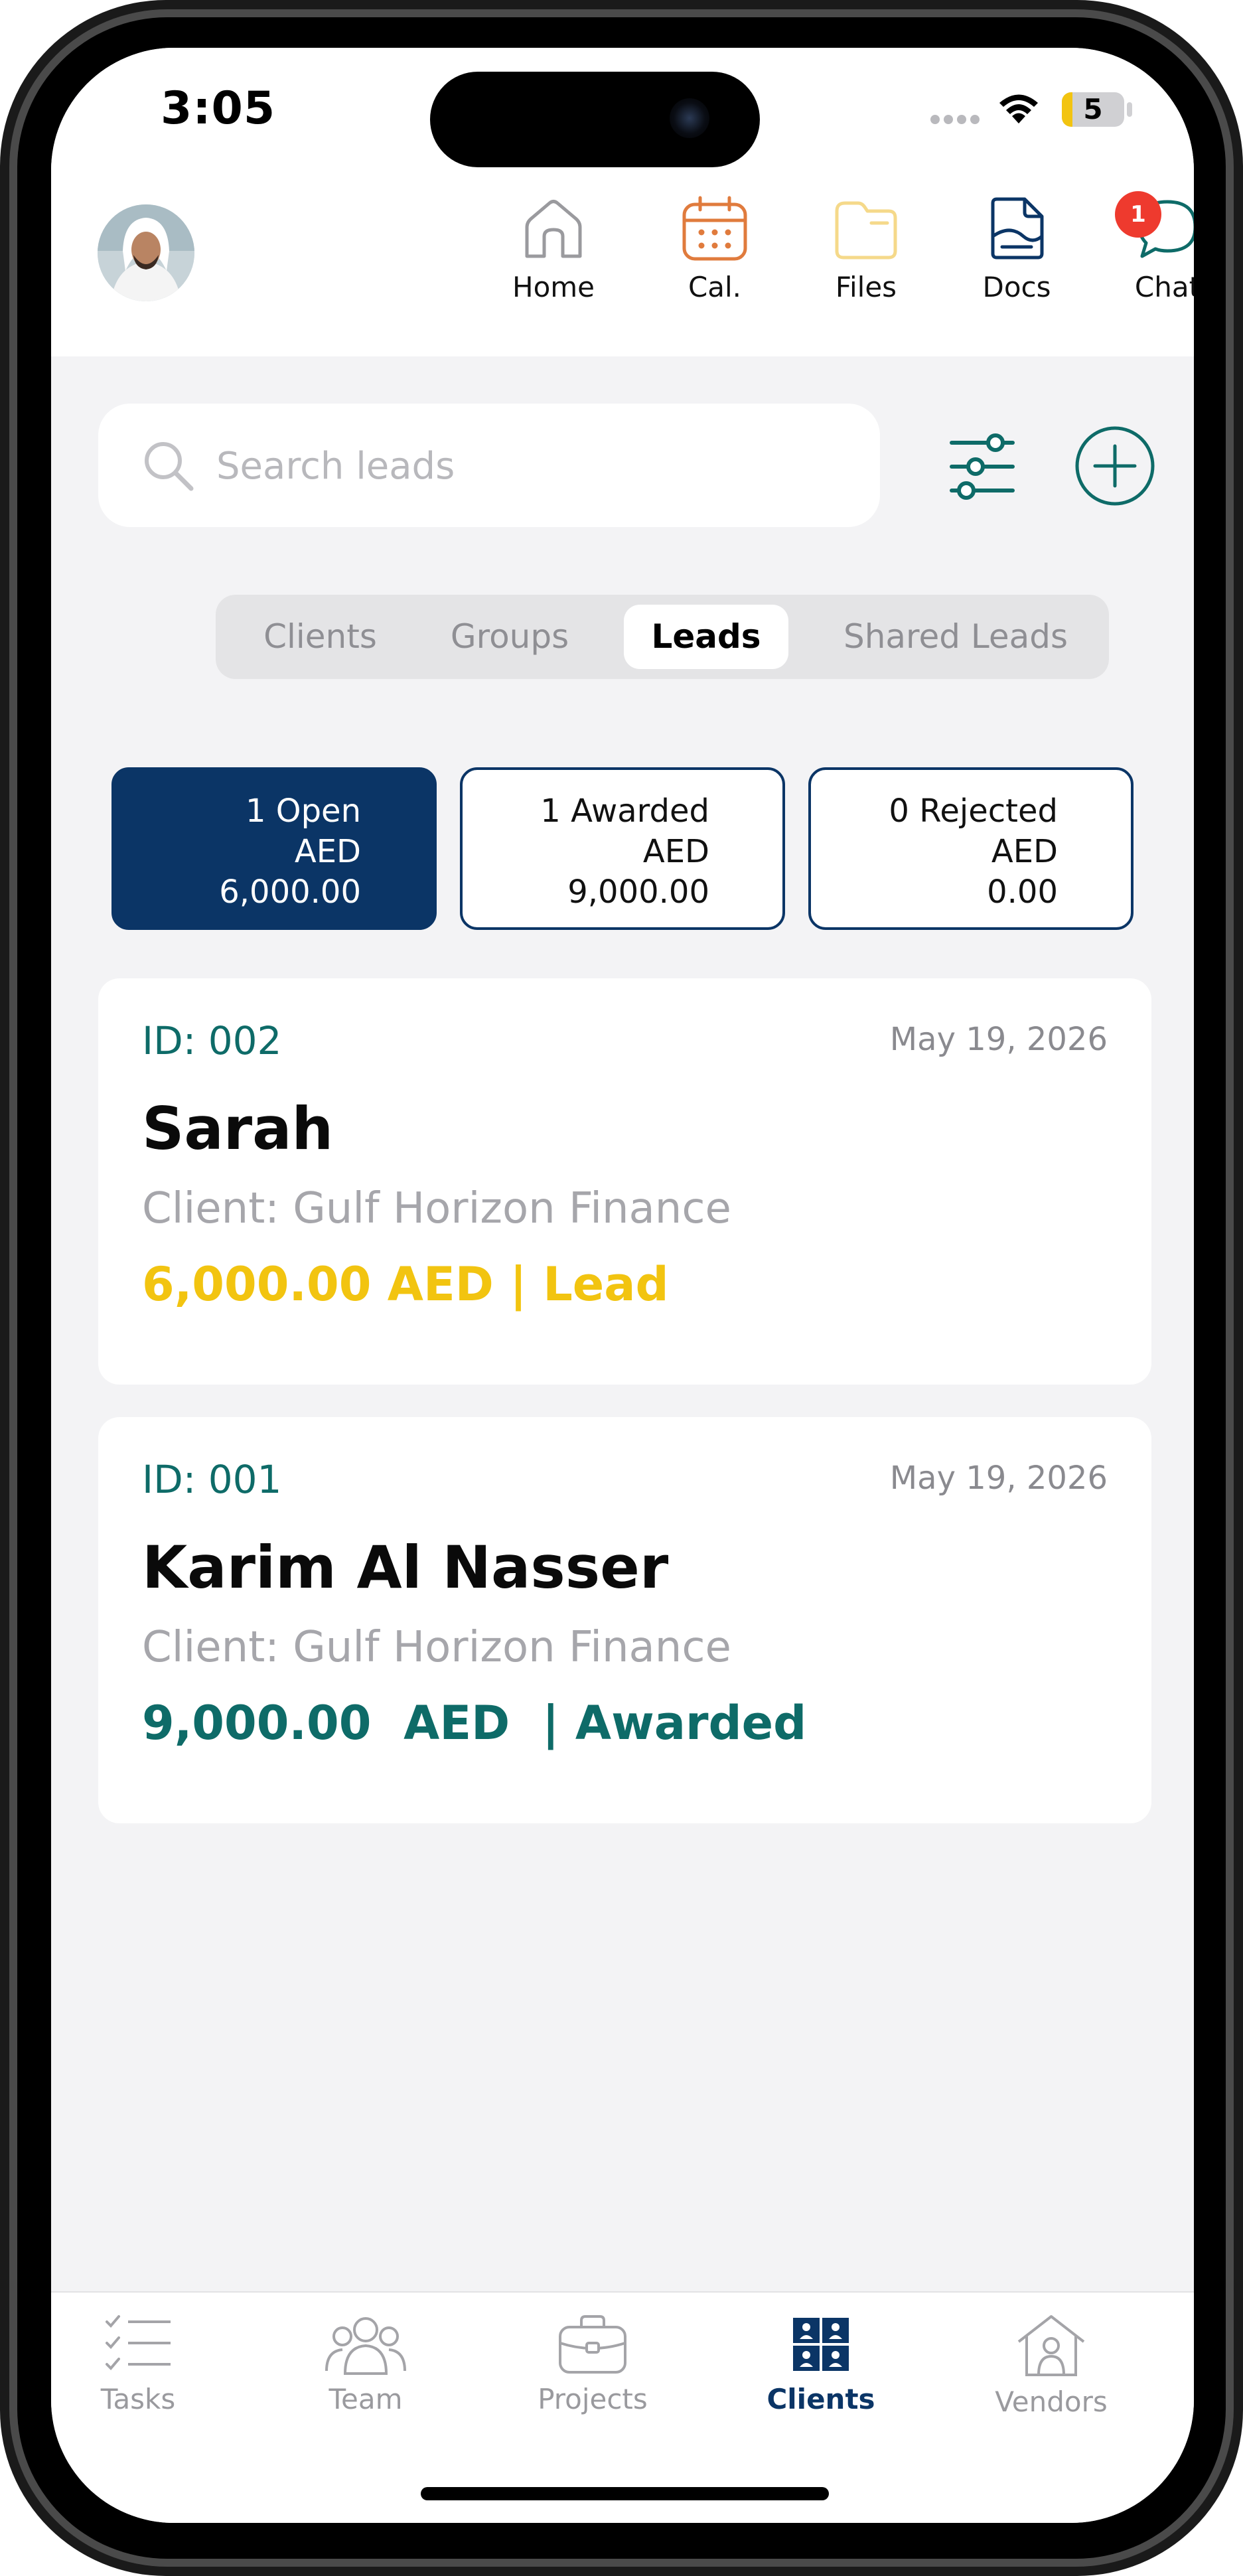 This screenshot has height=2576, width=1243. Describe the element at coordinates (509, 637) in the screenshot. I see `segment-groups: Groups` at that location.